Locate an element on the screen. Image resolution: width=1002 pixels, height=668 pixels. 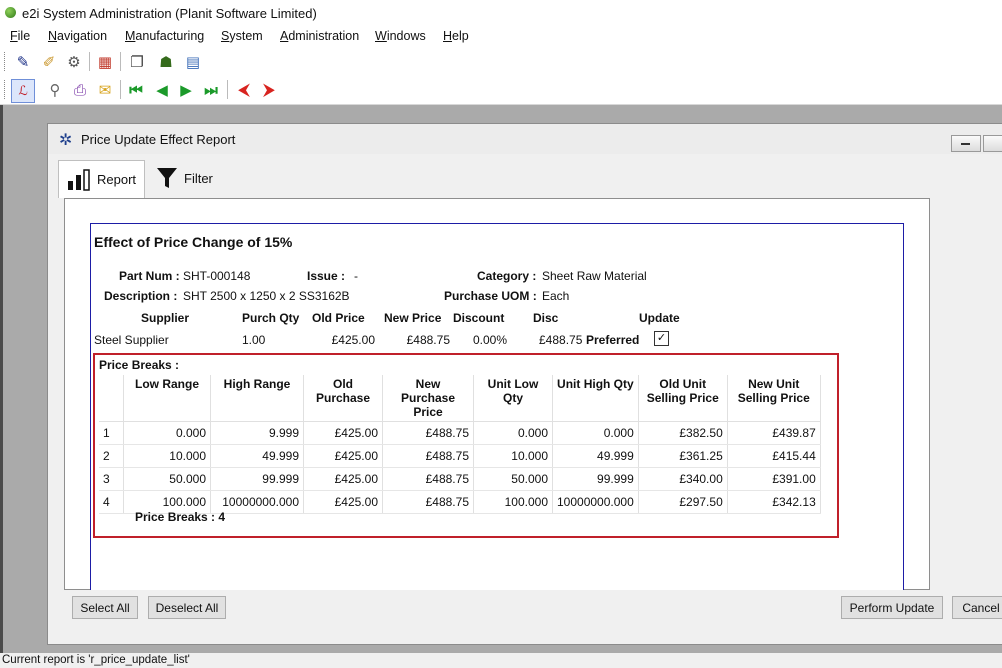
restore-button is located at coordinates (992, 143).